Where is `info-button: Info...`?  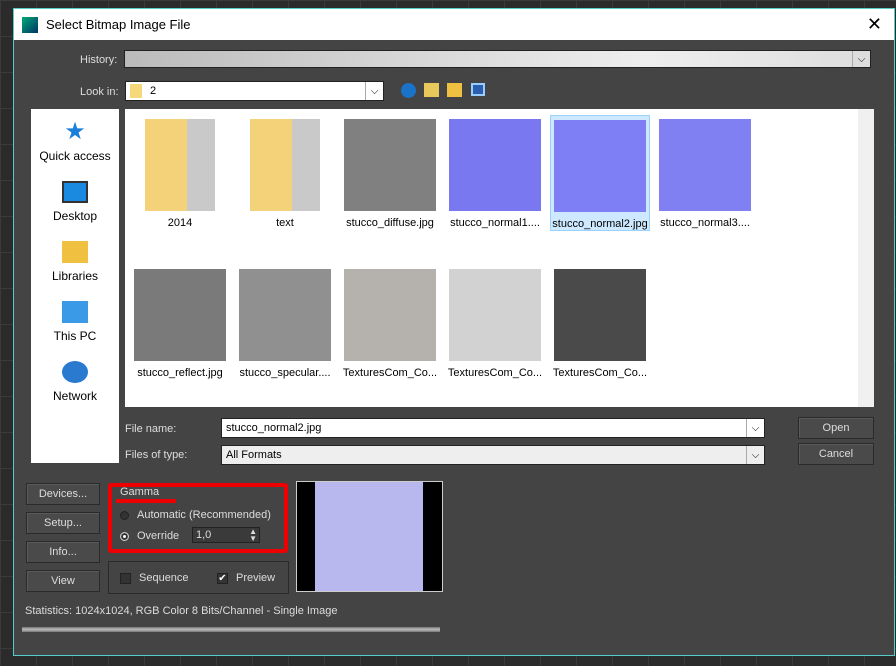
info-button: Info... is located at coordinates (63, 552).